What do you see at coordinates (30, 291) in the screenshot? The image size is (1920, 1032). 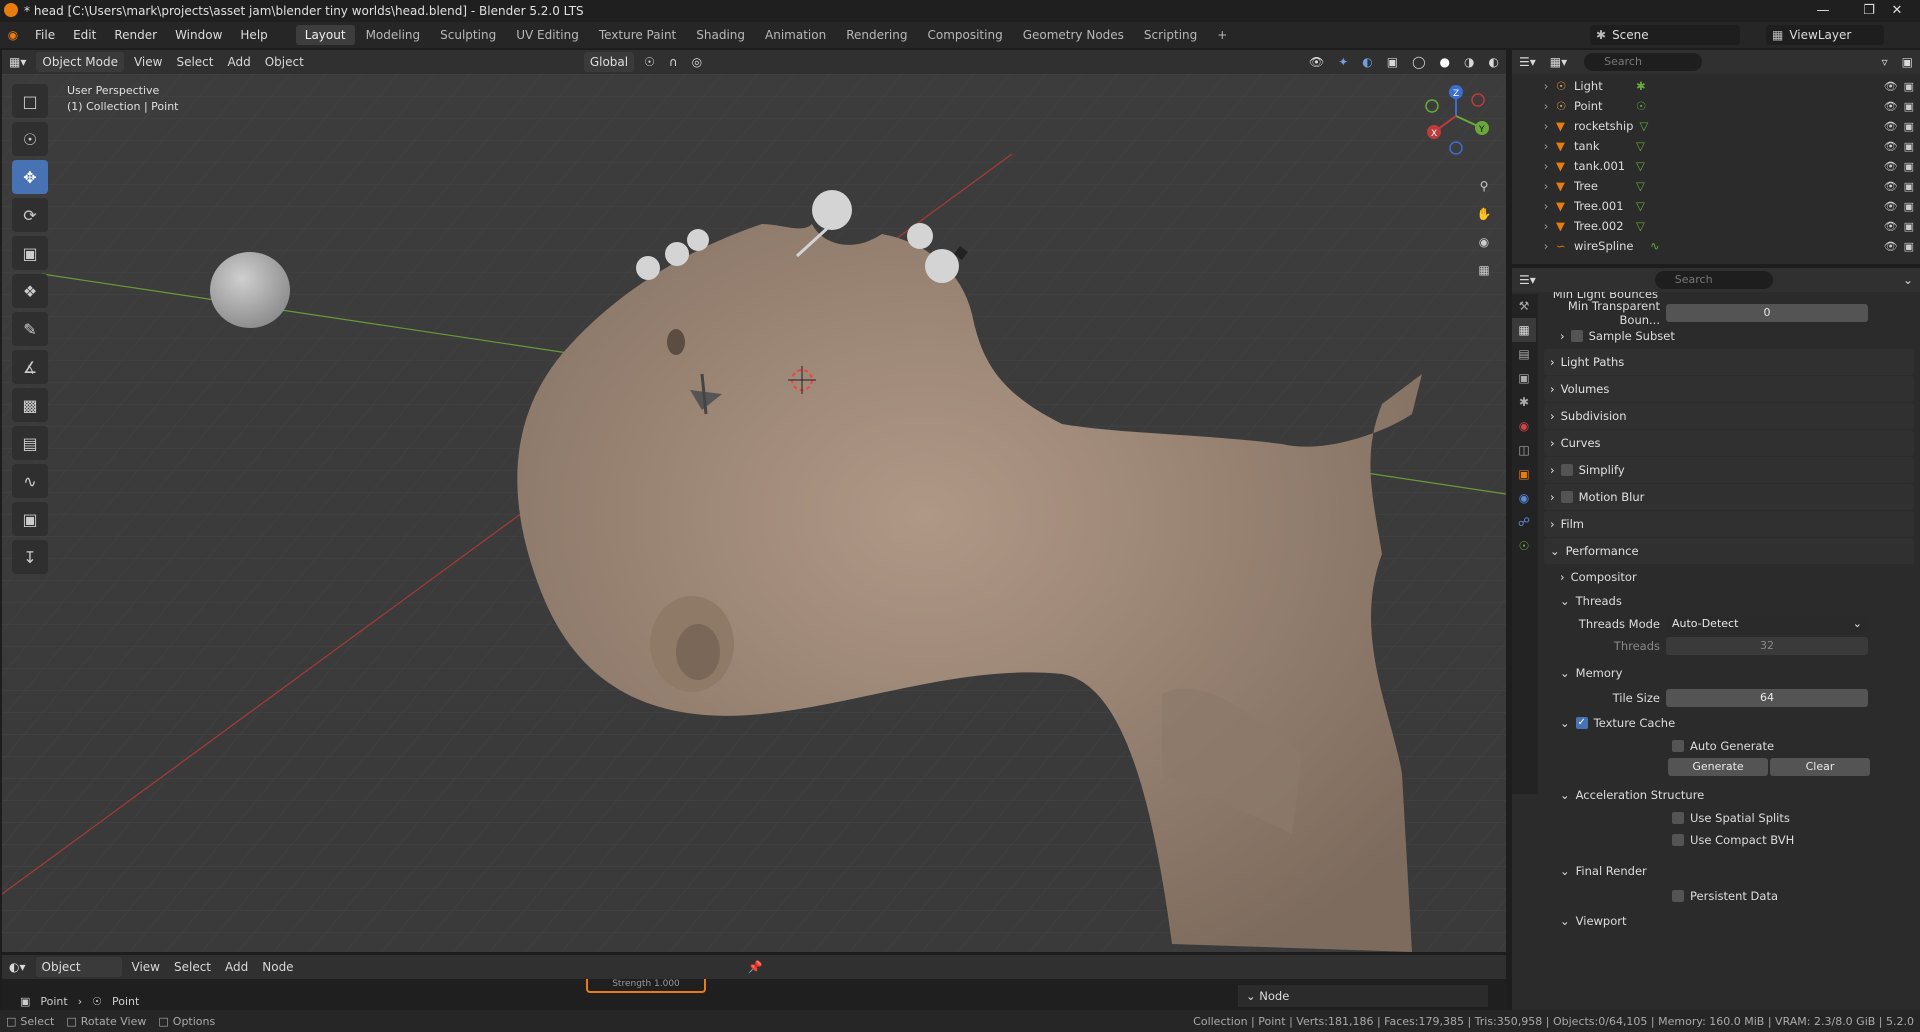 I see `transform-tool-icon: ❖` at bounding box center [30, 291].